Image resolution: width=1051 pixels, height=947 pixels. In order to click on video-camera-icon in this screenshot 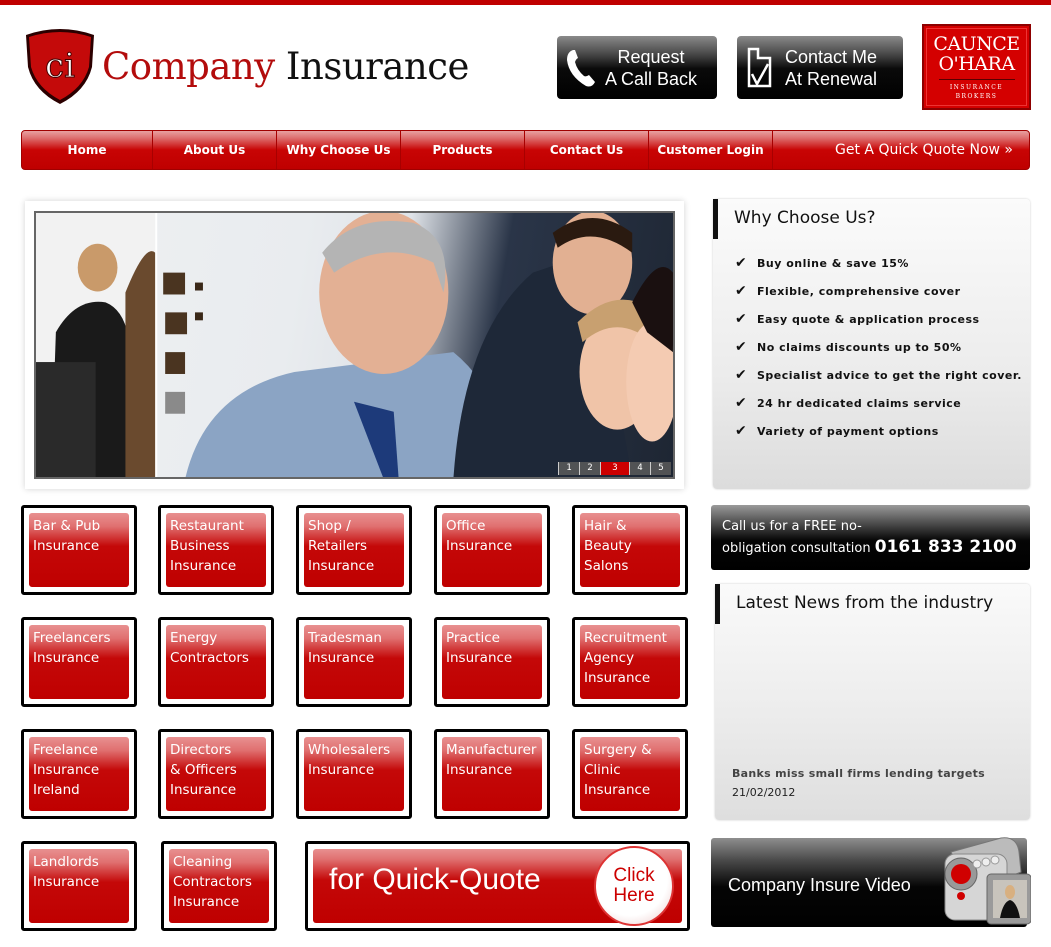, I will do `click(987, 881)`.